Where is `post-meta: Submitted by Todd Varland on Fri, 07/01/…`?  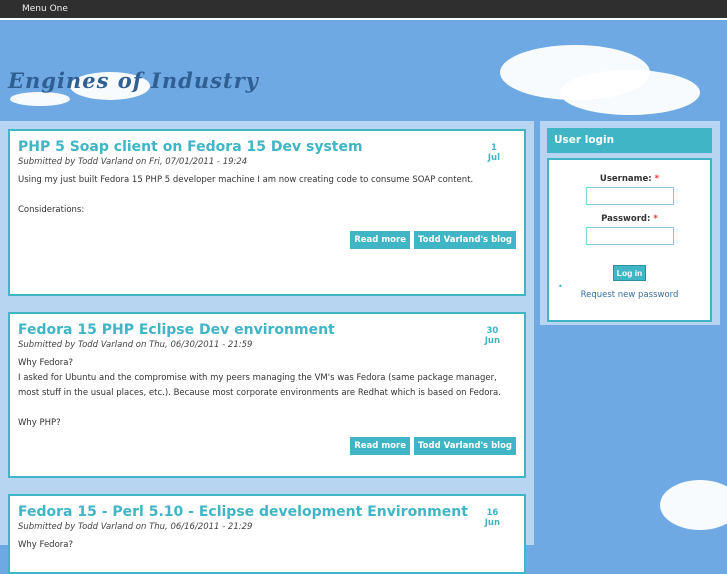
post-meta: Submitted by Todd Varland on Fri, 07/01/… is located at coordinates (133, 162).